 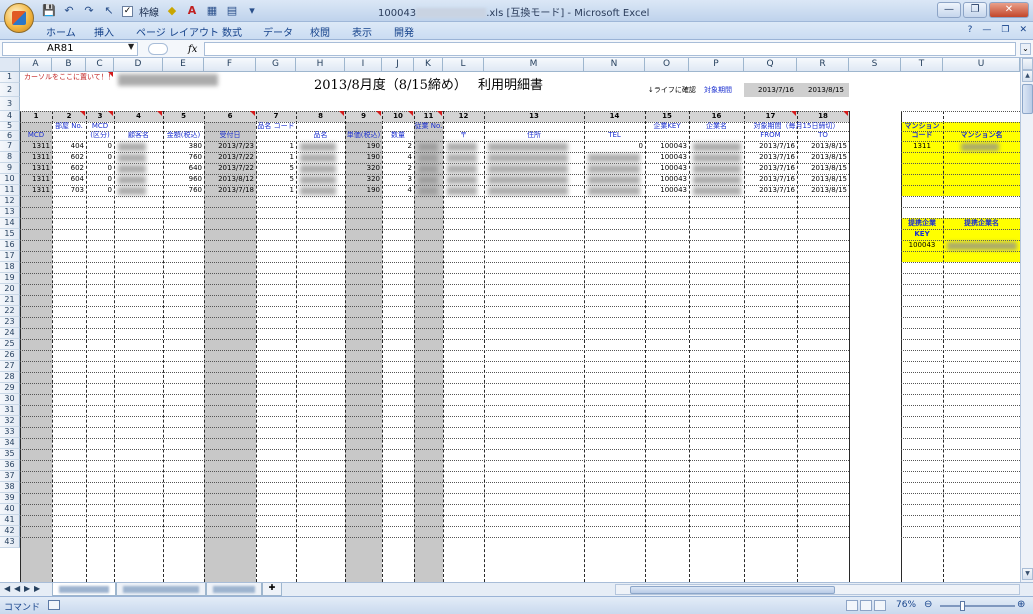 What do you see at coordinates (35, 168) in the screenshot?
I see `cell-mcd-9: 1311` at bounding box center [35, 168].